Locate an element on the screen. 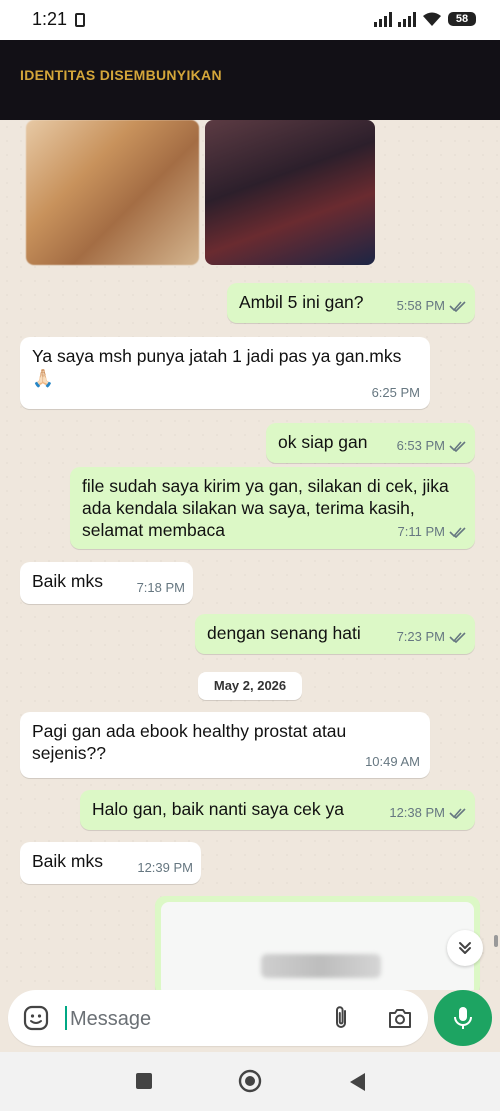  message-meta: 6:53 PM is located at coordinates (432, 446).